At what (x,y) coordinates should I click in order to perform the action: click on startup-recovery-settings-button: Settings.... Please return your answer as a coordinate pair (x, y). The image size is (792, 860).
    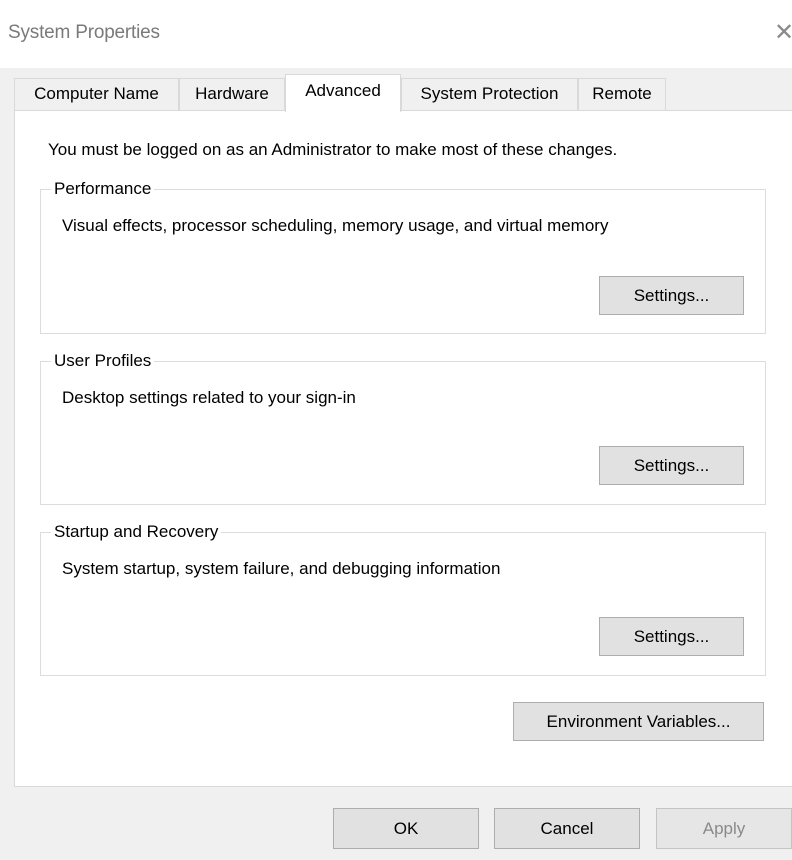
    Looking at the image, I should click on (671, 636).